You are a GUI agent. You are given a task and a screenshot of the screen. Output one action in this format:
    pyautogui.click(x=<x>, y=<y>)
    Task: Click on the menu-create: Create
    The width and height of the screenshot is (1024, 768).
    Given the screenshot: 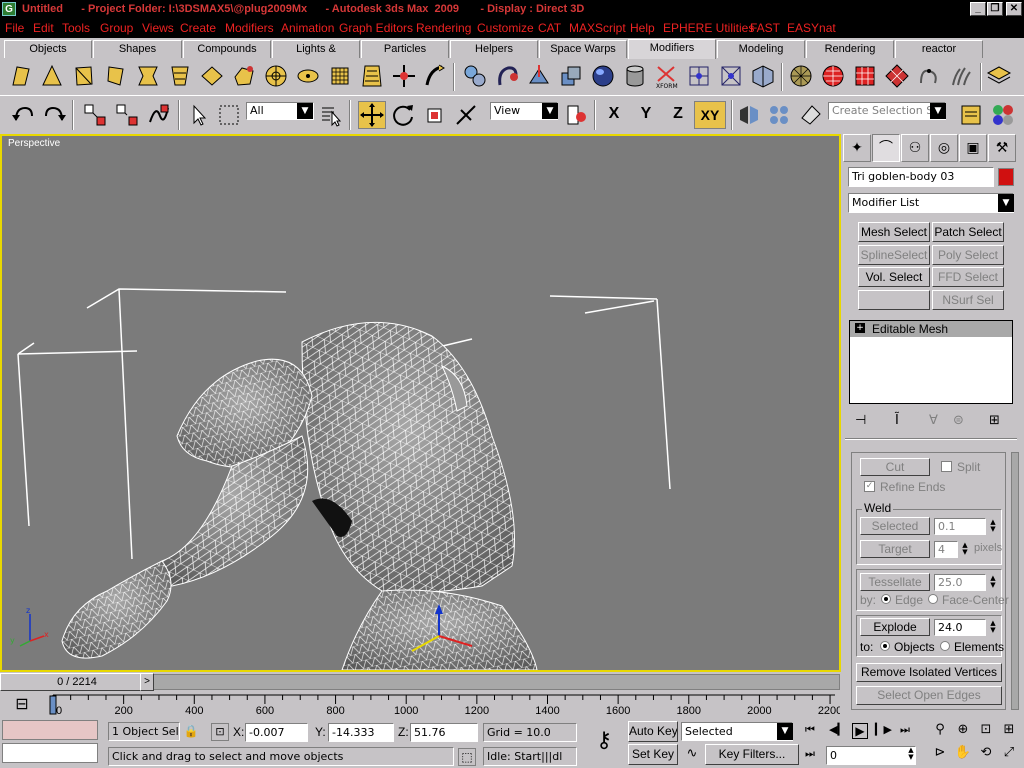 What is the action you would take?
    pyautogui.click(x=198, y=28)
    